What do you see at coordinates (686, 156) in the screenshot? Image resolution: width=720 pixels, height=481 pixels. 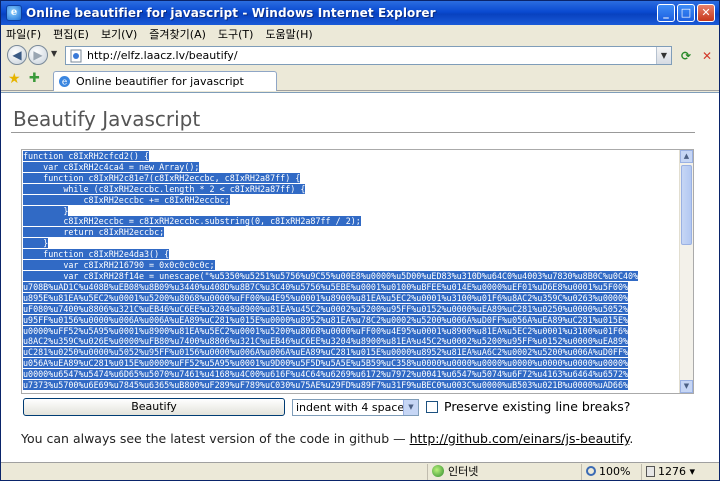 I see `scroll-up-icon: ▲` at bounding box center [686, 156].